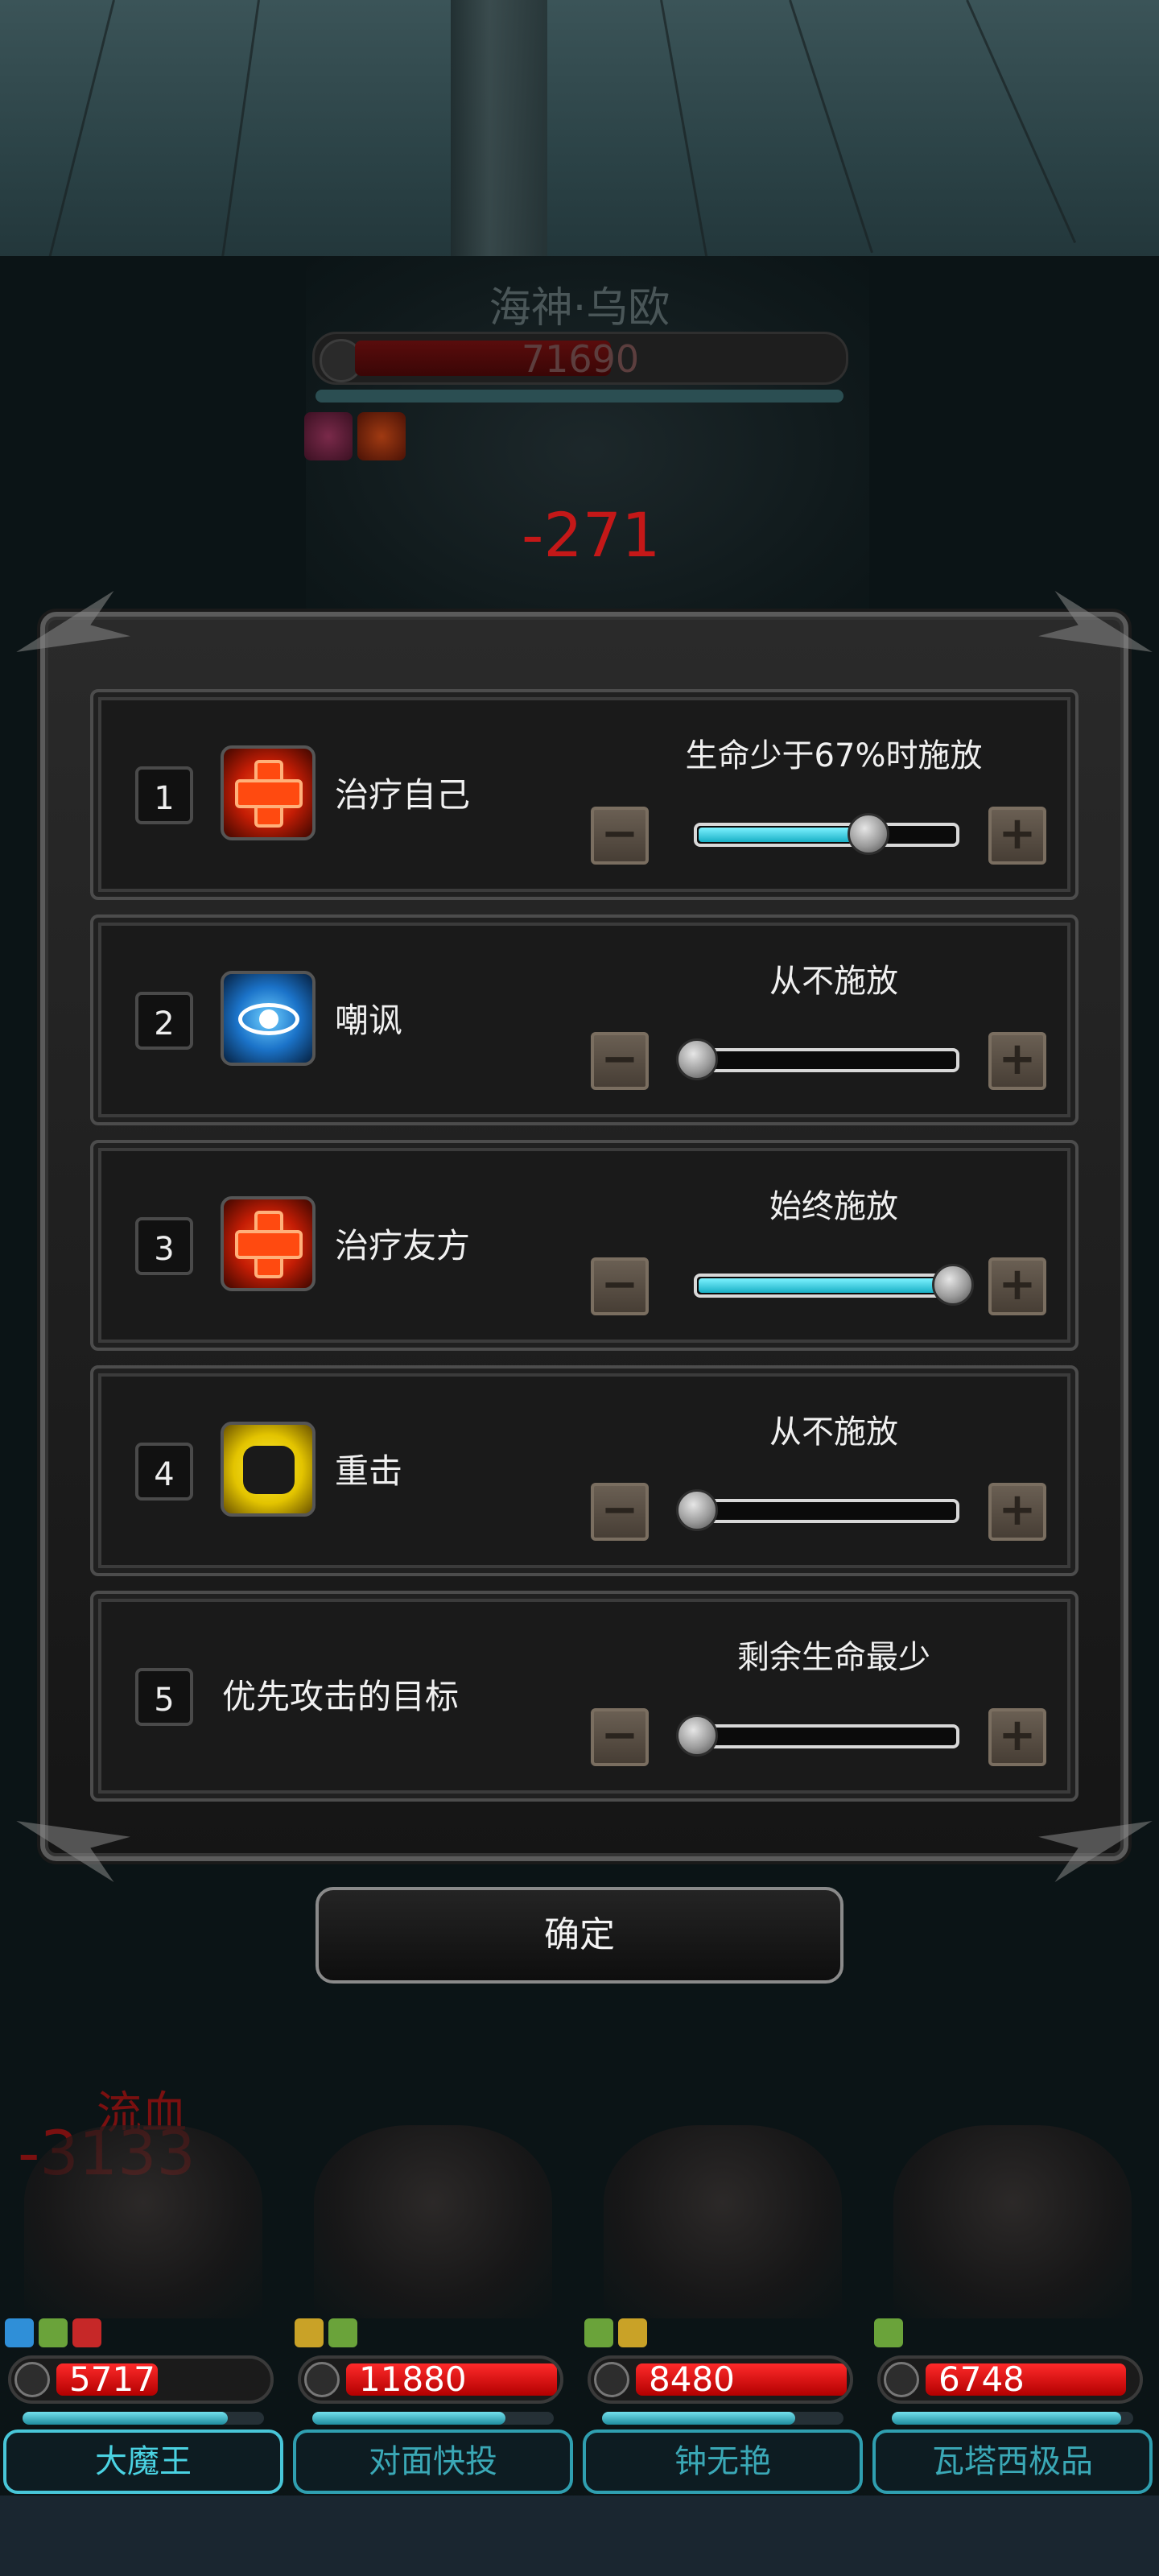 The image size is (1159, 2576). What do you see at coordinates (584, 1696) in the screenshot?
I see `tactic-row-5: 5 优先攻击的目标 剩余生命最少 − +` at bounding box center [584, 1696].